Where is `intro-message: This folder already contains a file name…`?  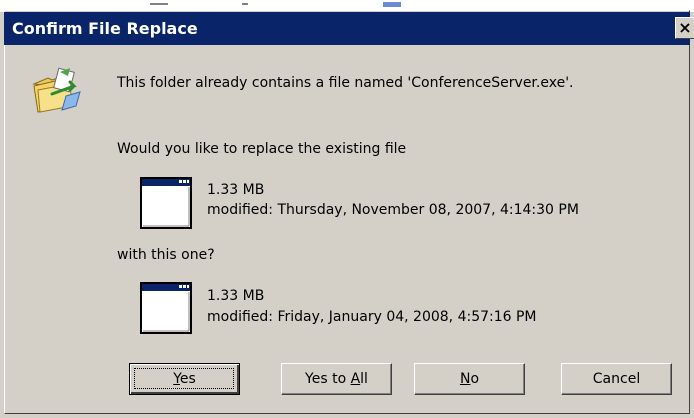
intro-message: This folder already contains a file name… is located at coordinates (345, 83).